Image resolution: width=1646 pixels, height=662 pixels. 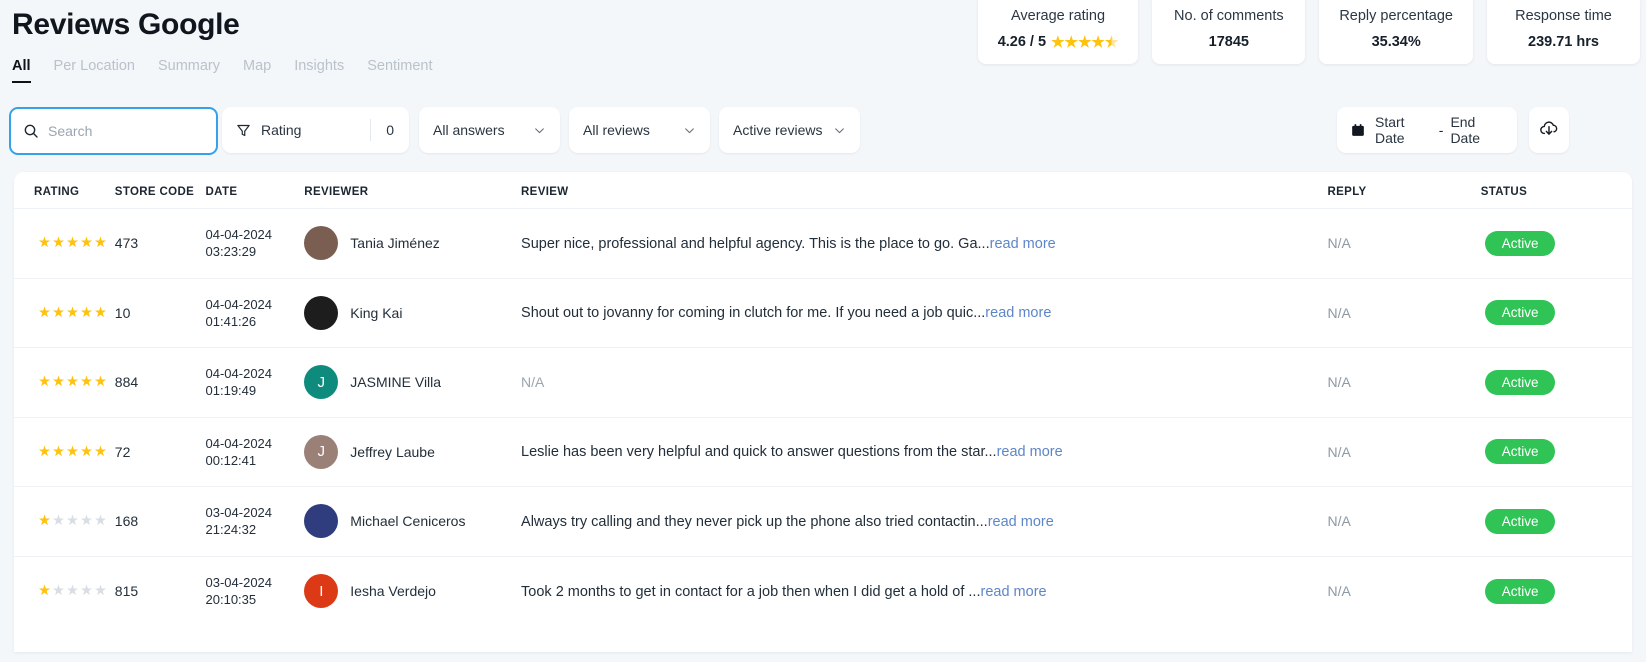 I want to click on stat-label: Response time, so click(x=1563, y=16).